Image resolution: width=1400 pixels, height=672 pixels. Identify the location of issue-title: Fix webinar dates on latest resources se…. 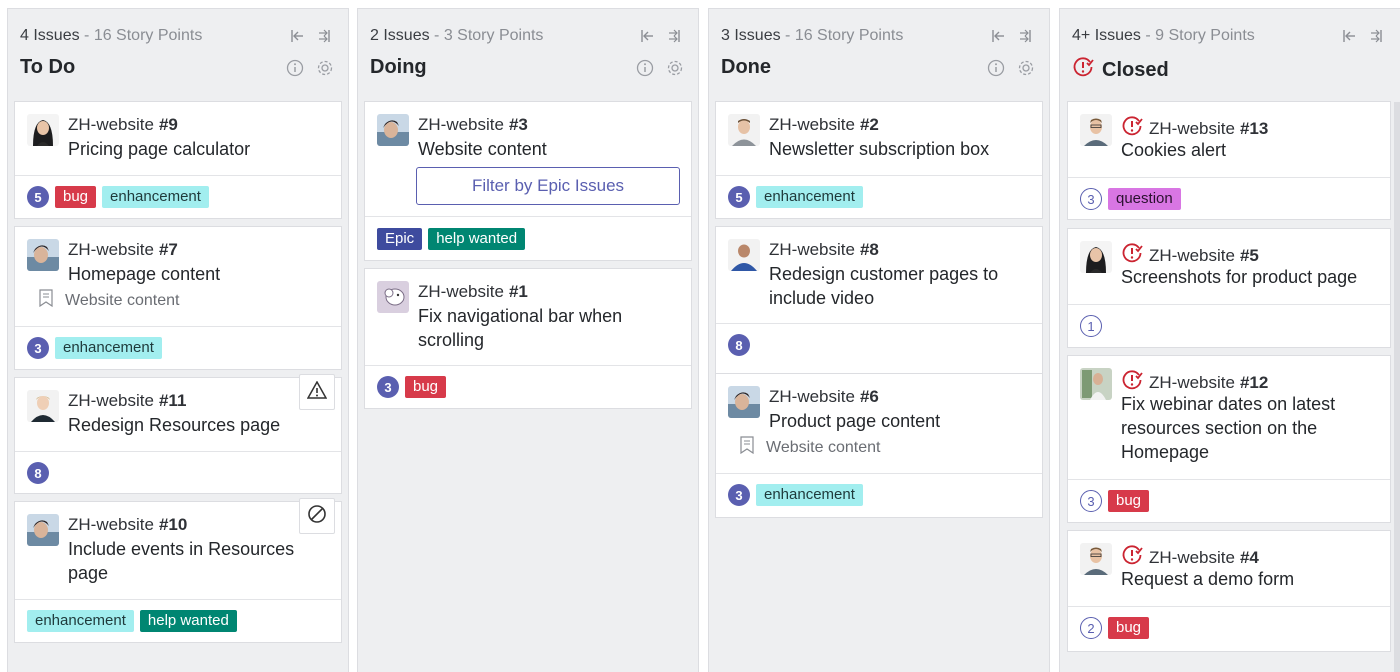
(1252, 428).